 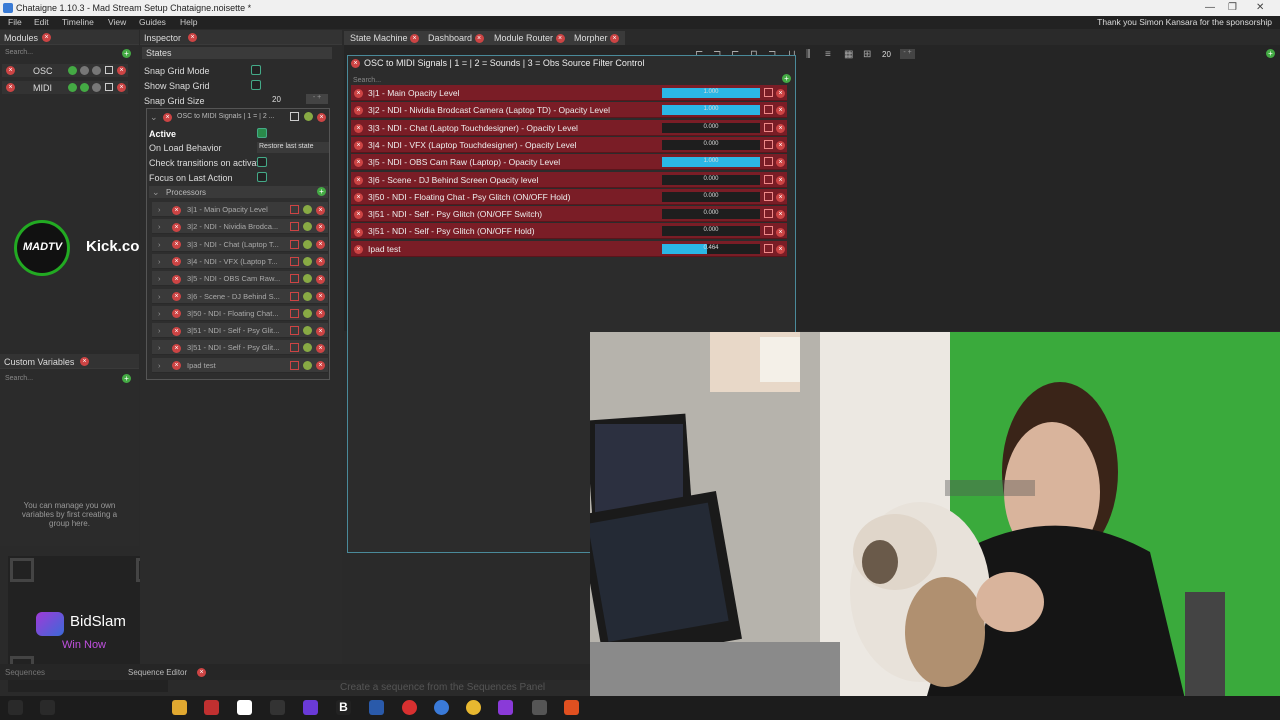 I want to click on distribute-h-icon: ⫼, so click(x=808, y=54).